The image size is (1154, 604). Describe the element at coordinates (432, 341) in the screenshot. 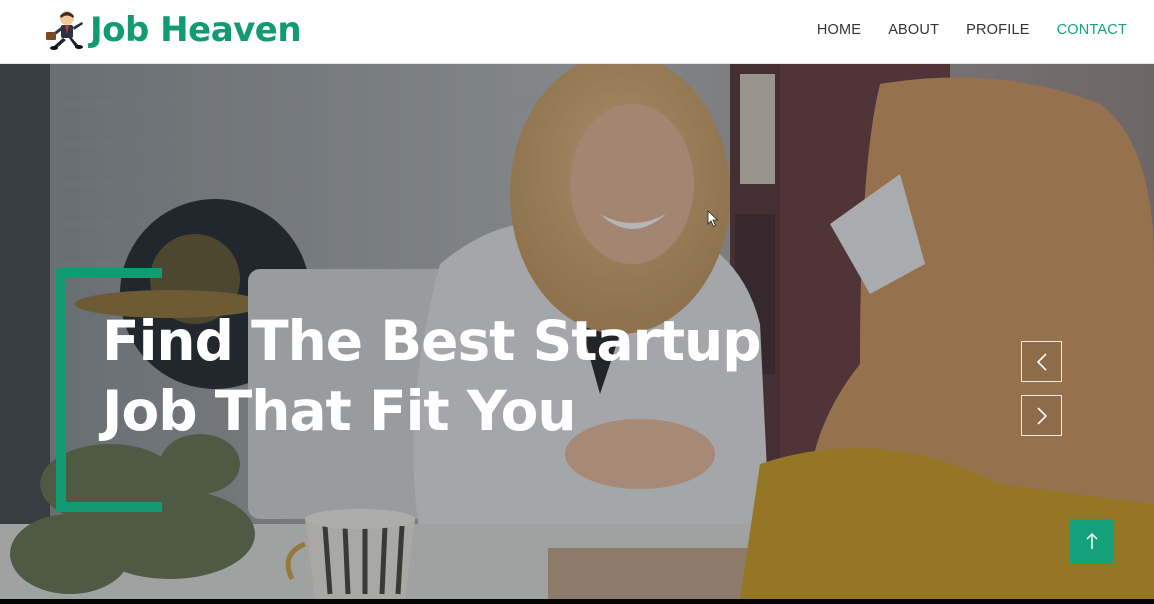

I see `hero-headline-line-1: Find The Best Startup` at that location.